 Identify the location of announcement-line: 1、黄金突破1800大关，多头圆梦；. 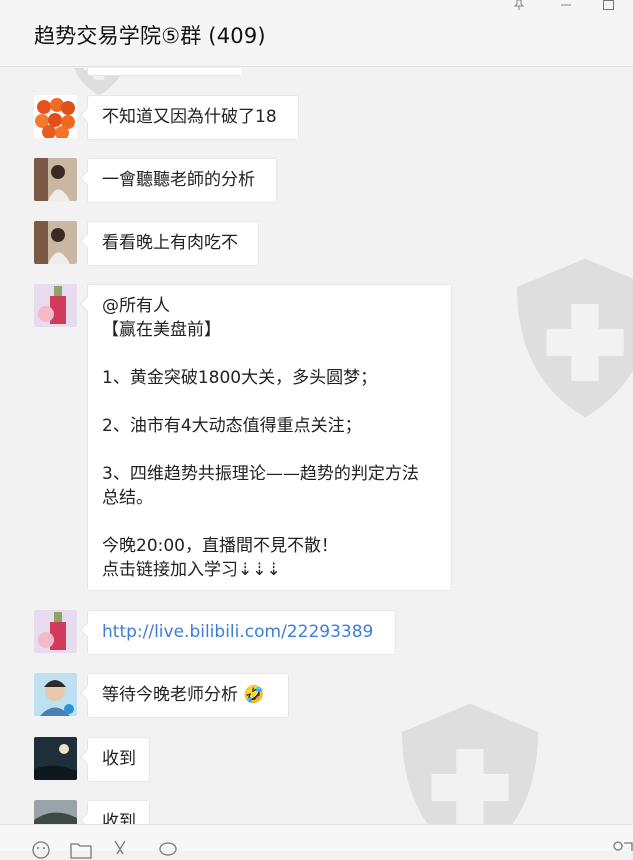
(240, 378).